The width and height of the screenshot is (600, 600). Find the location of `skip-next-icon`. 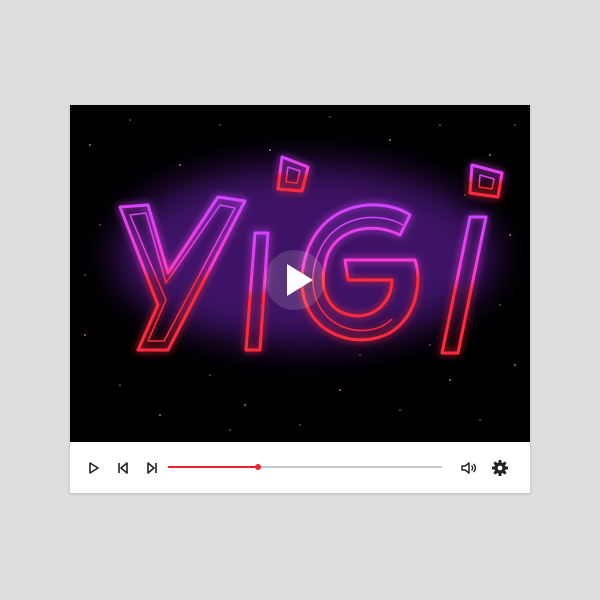

skip-next-icon is located at coordinates (152, 468).